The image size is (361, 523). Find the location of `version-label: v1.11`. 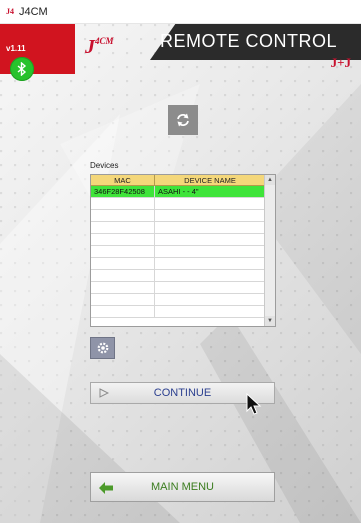

version-label: v1.11 is located at coordinates (16, 48).